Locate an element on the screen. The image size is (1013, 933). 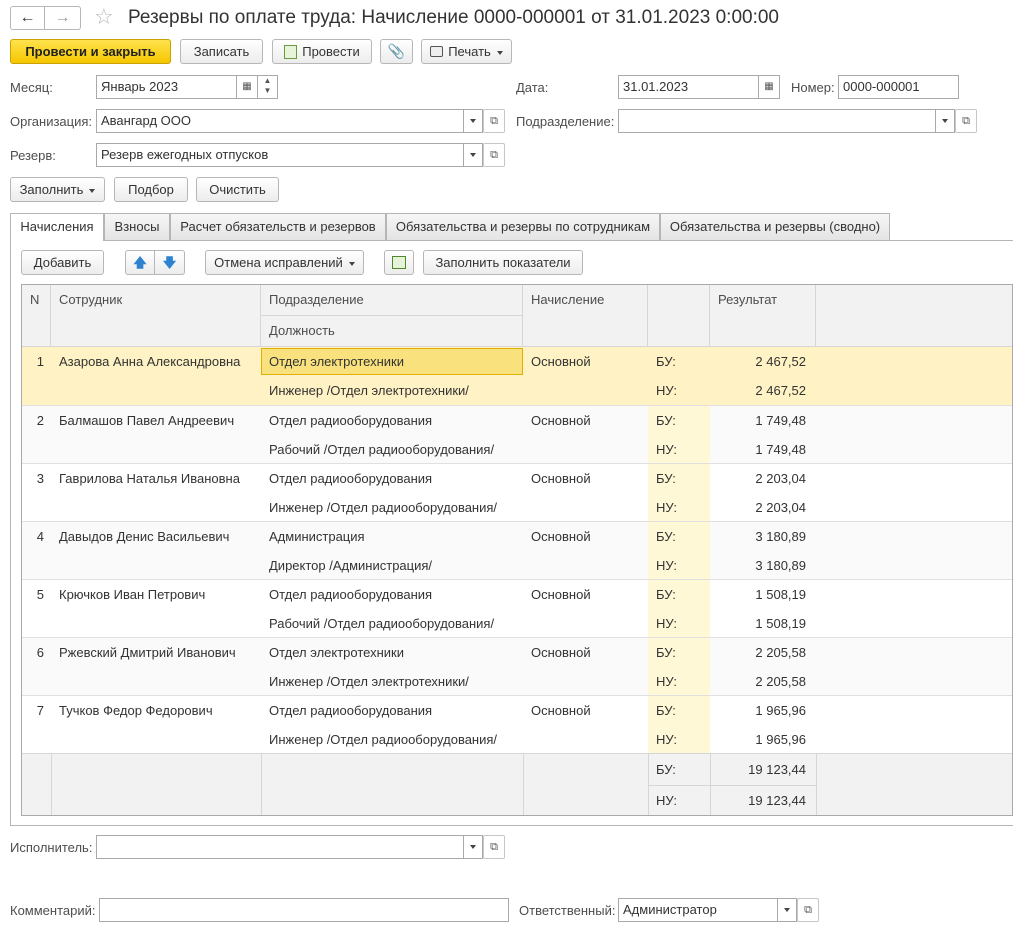
column-header-division: Подразделение is located at coordinates (392, 300).